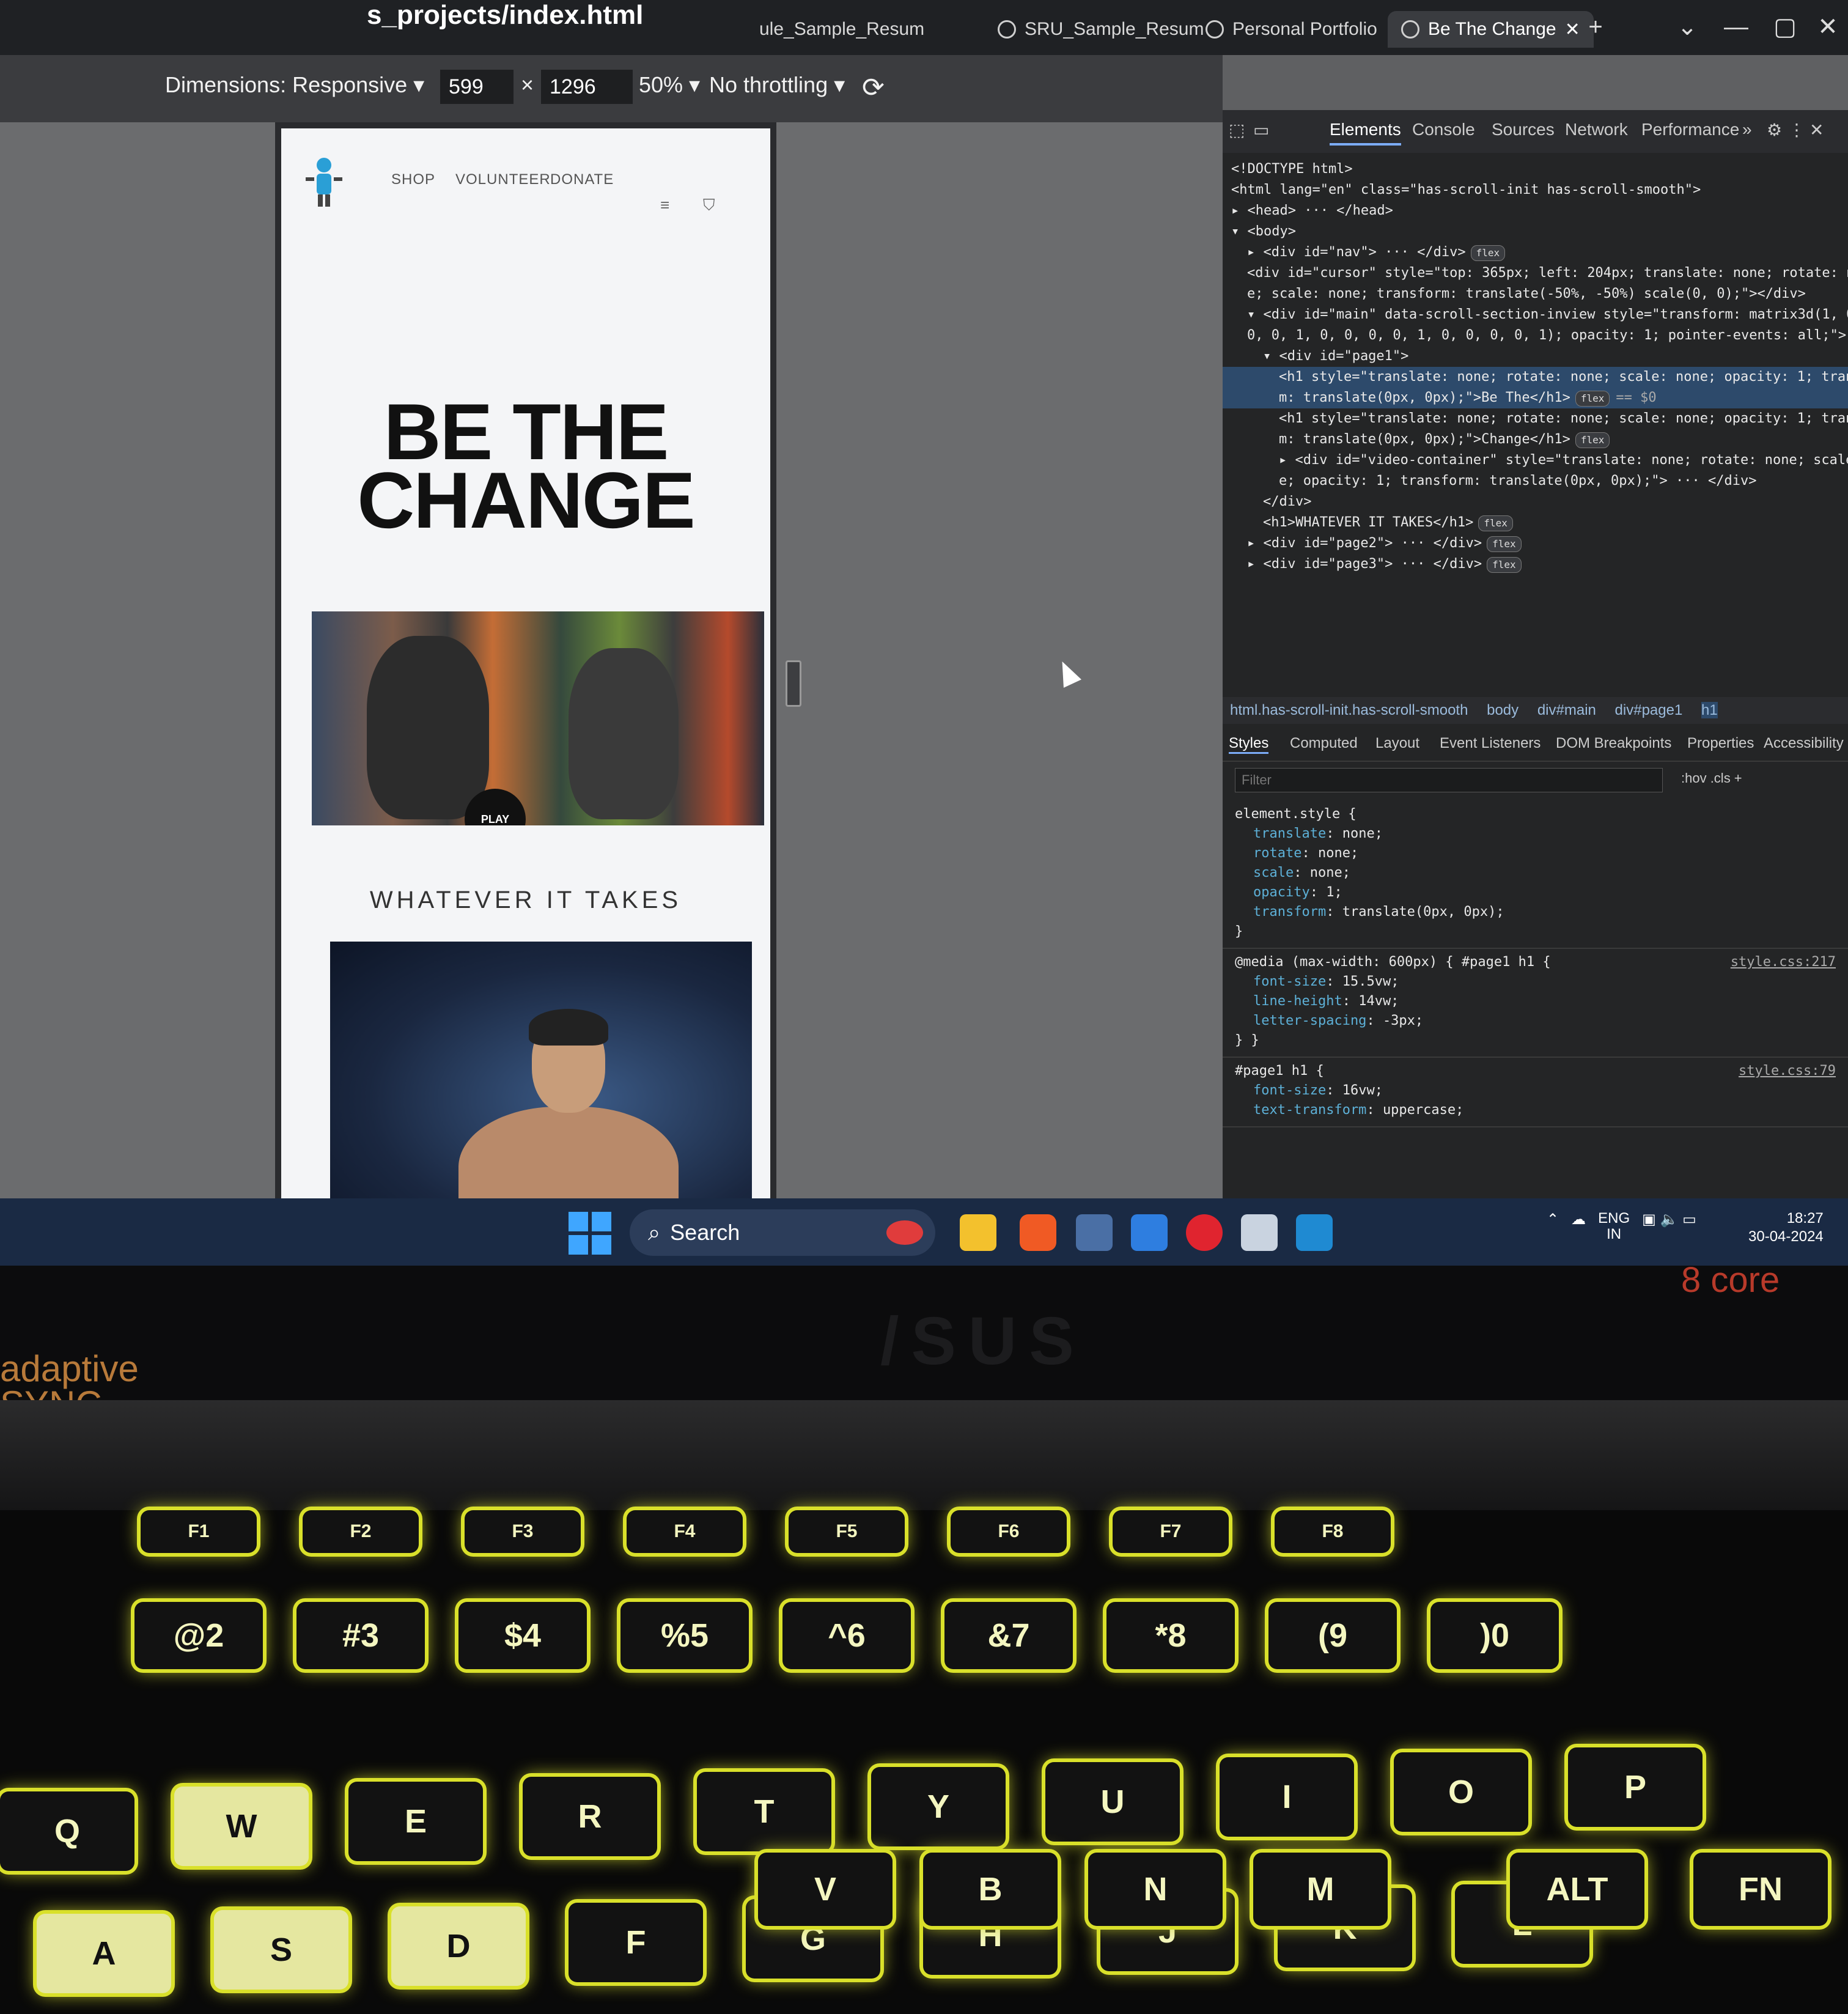  Describe the element at coordinates (826, 1889) in the screenshot. I see `keyboard-key: V` at that location.